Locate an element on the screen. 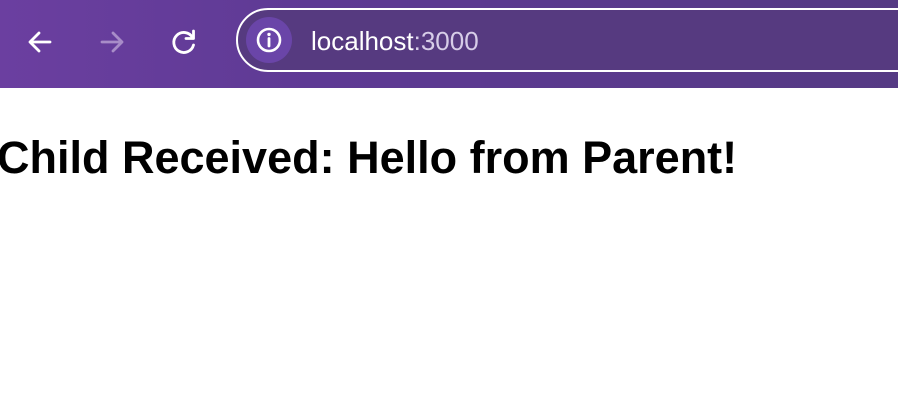  arrow-left-icon is located at coordinates (40, 42).